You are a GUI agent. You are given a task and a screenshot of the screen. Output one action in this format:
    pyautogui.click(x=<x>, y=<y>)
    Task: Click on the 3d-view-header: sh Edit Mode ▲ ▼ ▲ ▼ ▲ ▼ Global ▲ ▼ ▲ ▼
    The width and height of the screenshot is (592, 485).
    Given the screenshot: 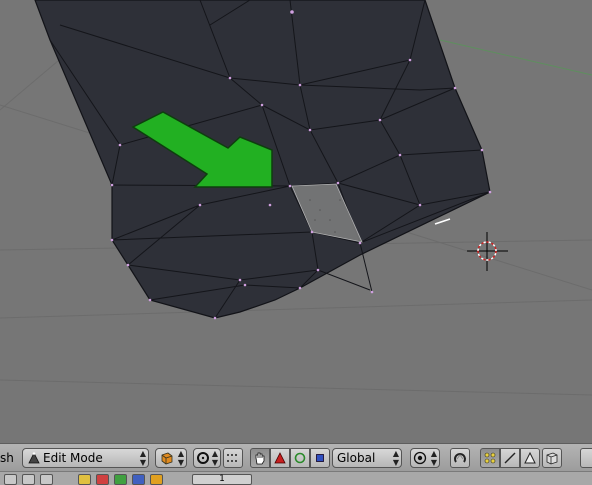 What is the action you would take?
    pyautogui.click(x=296, y=457)
    